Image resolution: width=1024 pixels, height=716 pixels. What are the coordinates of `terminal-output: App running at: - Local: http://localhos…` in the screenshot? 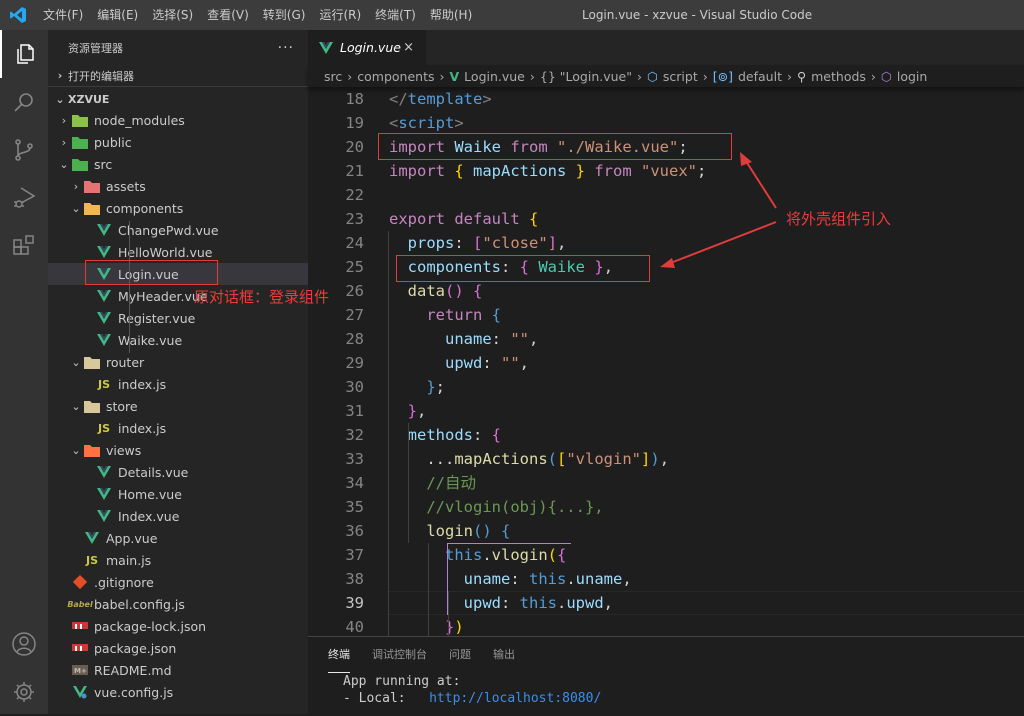 It's located at (666, 690).